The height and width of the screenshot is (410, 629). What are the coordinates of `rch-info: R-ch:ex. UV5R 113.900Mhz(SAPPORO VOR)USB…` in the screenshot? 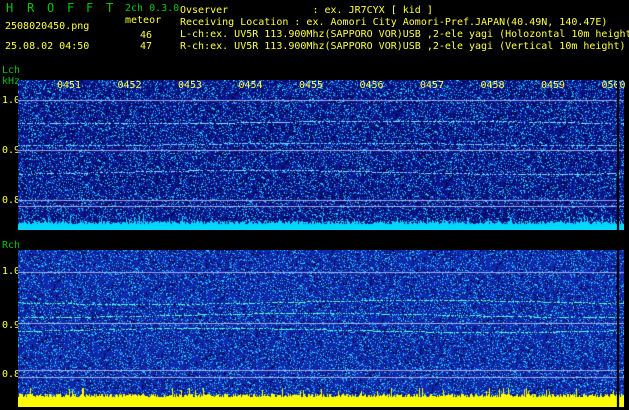 It's located at (403, 46).